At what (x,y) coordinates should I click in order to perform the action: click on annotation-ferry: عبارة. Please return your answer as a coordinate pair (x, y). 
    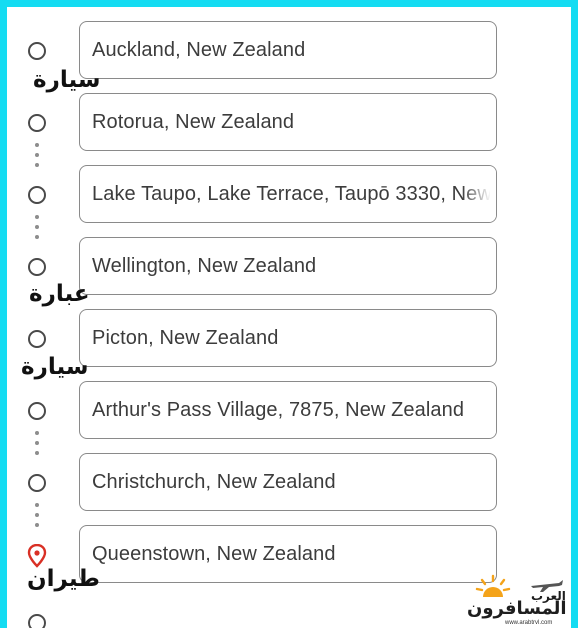
    Looking at the image, I should click on (59, 294).